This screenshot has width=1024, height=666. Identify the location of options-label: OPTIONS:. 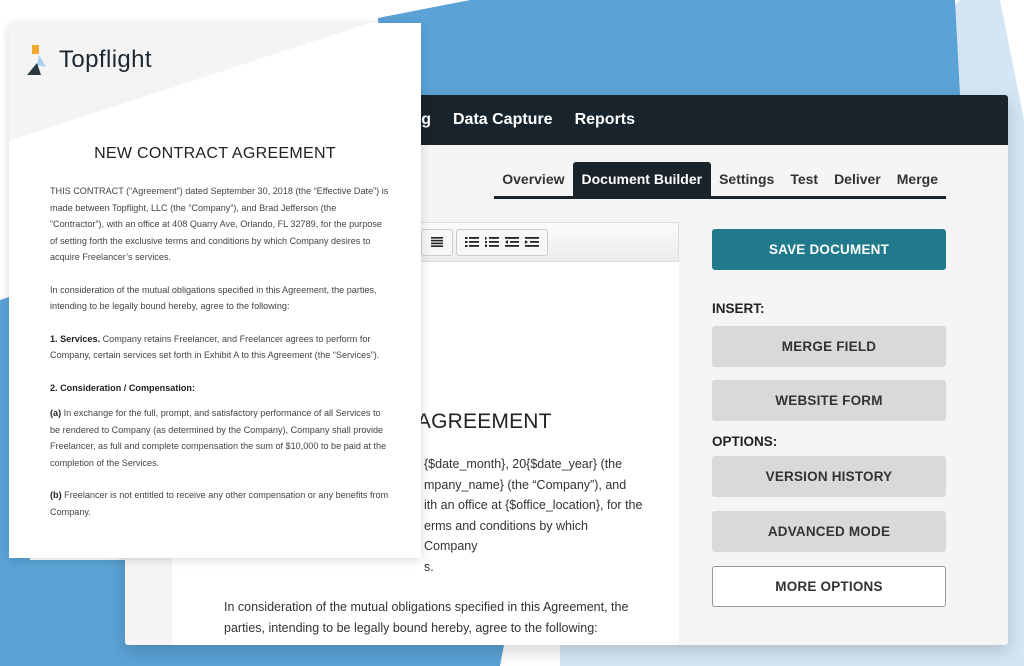
(745, 441).